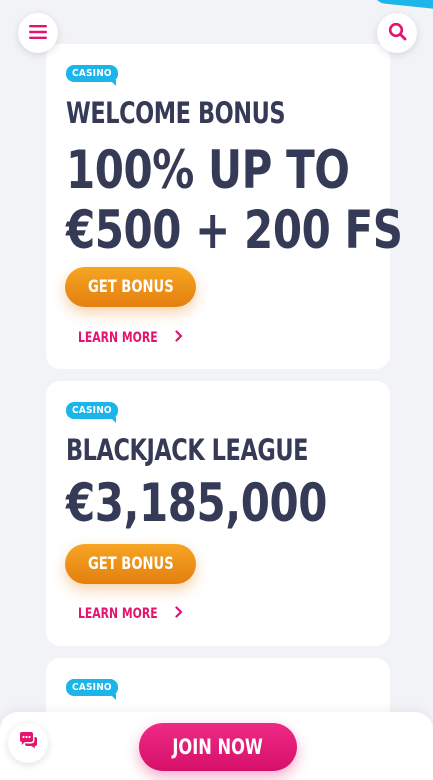  What do you see at coordinates (234, 230) in the screenshot?
I see `promo-amount-line2: €500 + 200 FS` at bounding box center [234, 230].